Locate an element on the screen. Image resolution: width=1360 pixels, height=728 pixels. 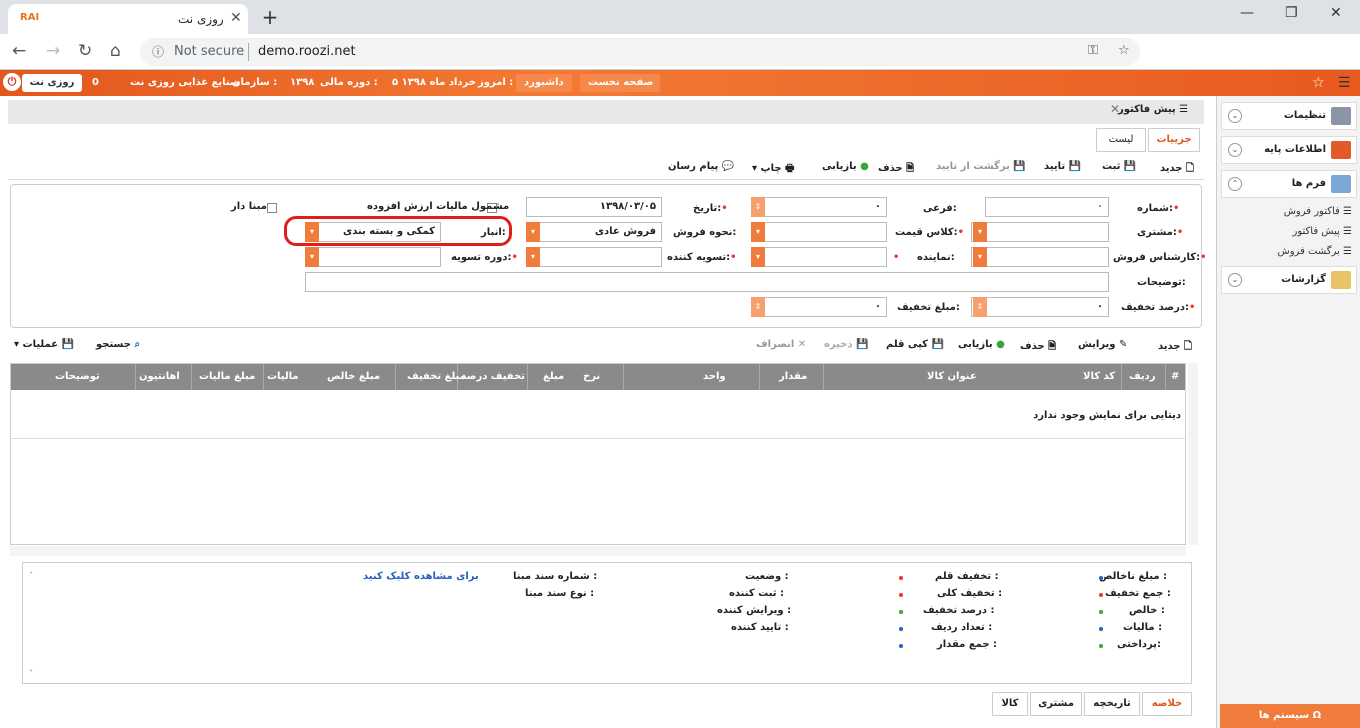
representative-input is located at coordinates (819, 257).